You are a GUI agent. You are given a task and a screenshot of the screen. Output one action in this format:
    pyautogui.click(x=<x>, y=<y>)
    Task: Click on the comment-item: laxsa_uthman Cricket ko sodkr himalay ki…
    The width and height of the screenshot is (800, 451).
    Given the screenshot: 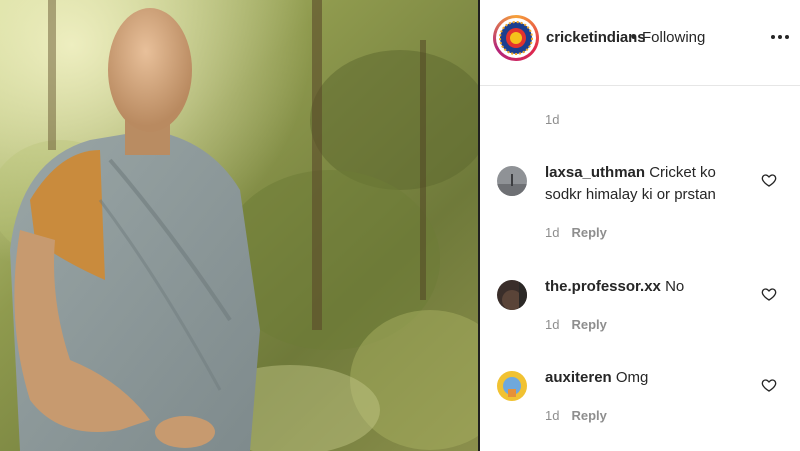 What is the action you would take?
    pyautogui.click(x=640, y=199)
    